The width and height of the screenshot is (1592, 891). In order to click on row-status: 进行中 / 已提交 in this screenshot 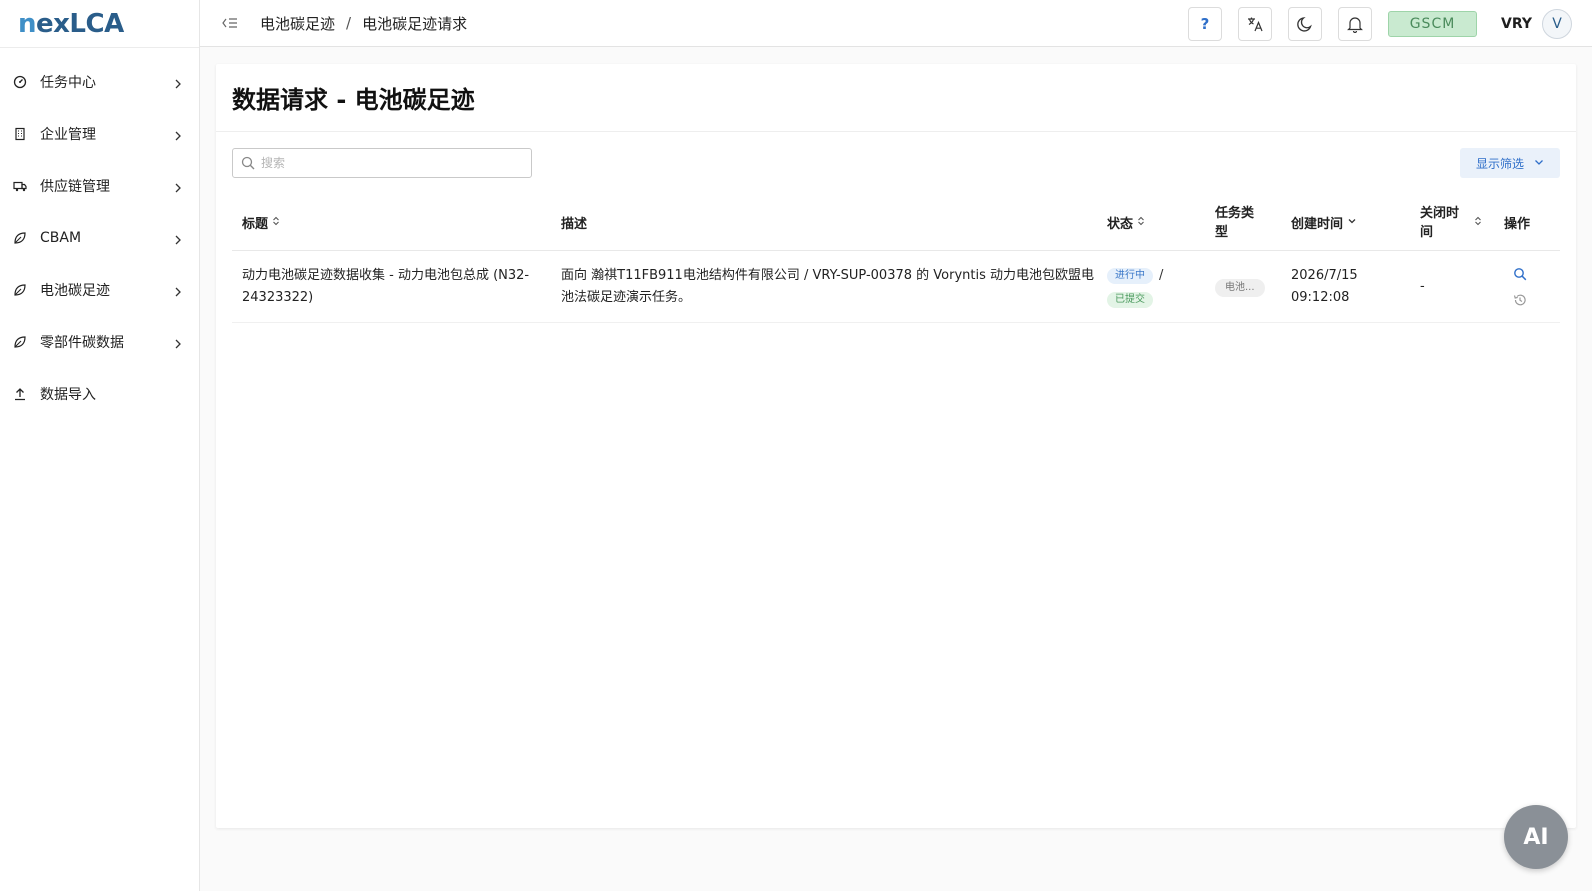, I will do `click(1151, 286)`.